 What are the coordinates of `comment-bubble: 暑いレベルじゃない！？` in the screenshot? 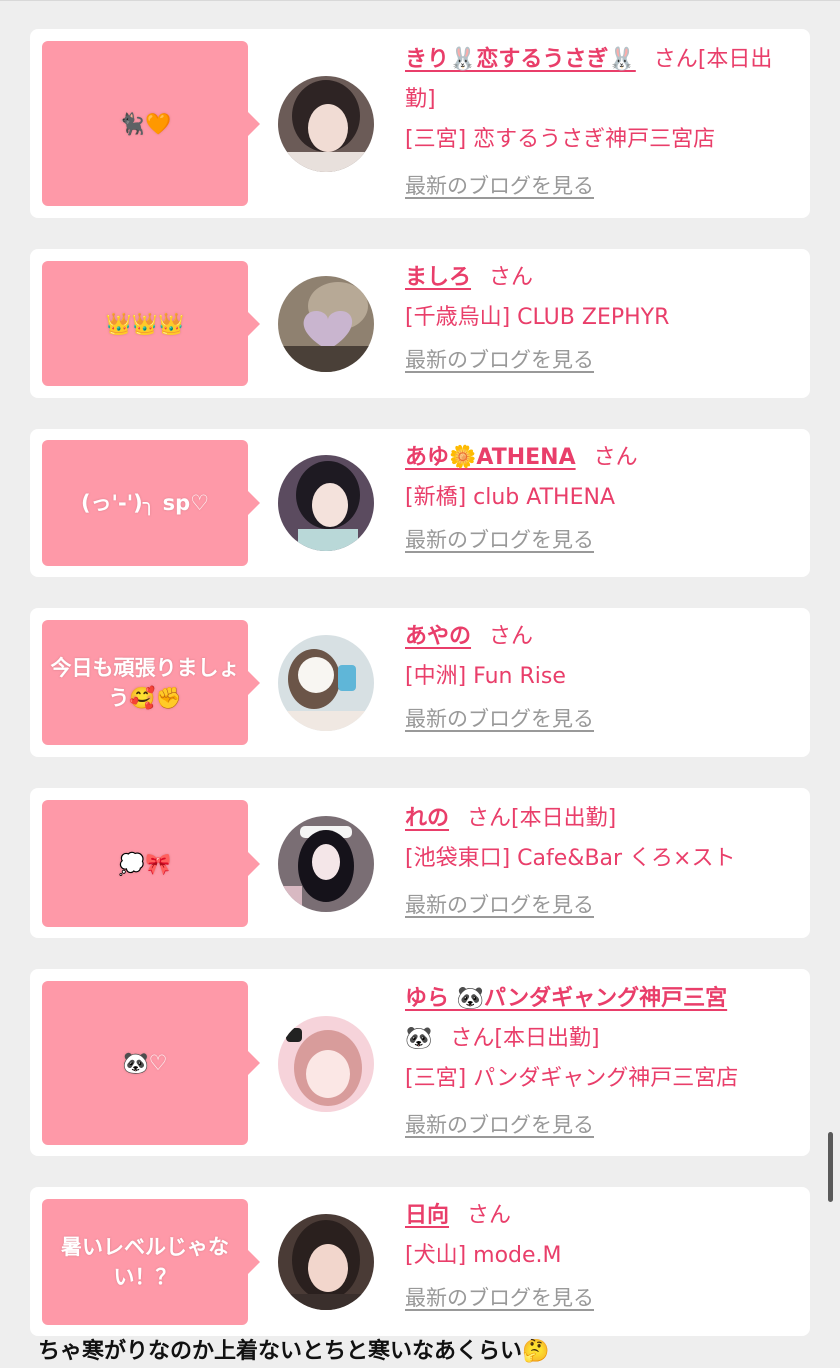 It's located at (151, 1262).